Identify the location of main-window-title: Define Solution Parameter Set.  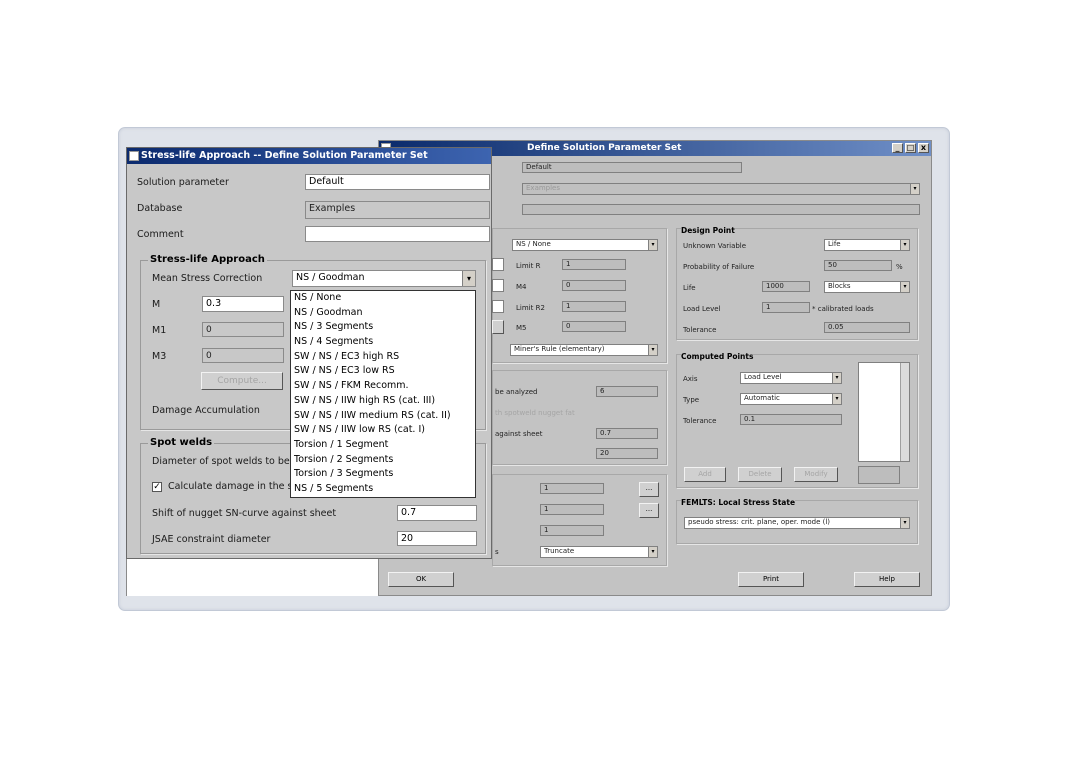
(604, 148).